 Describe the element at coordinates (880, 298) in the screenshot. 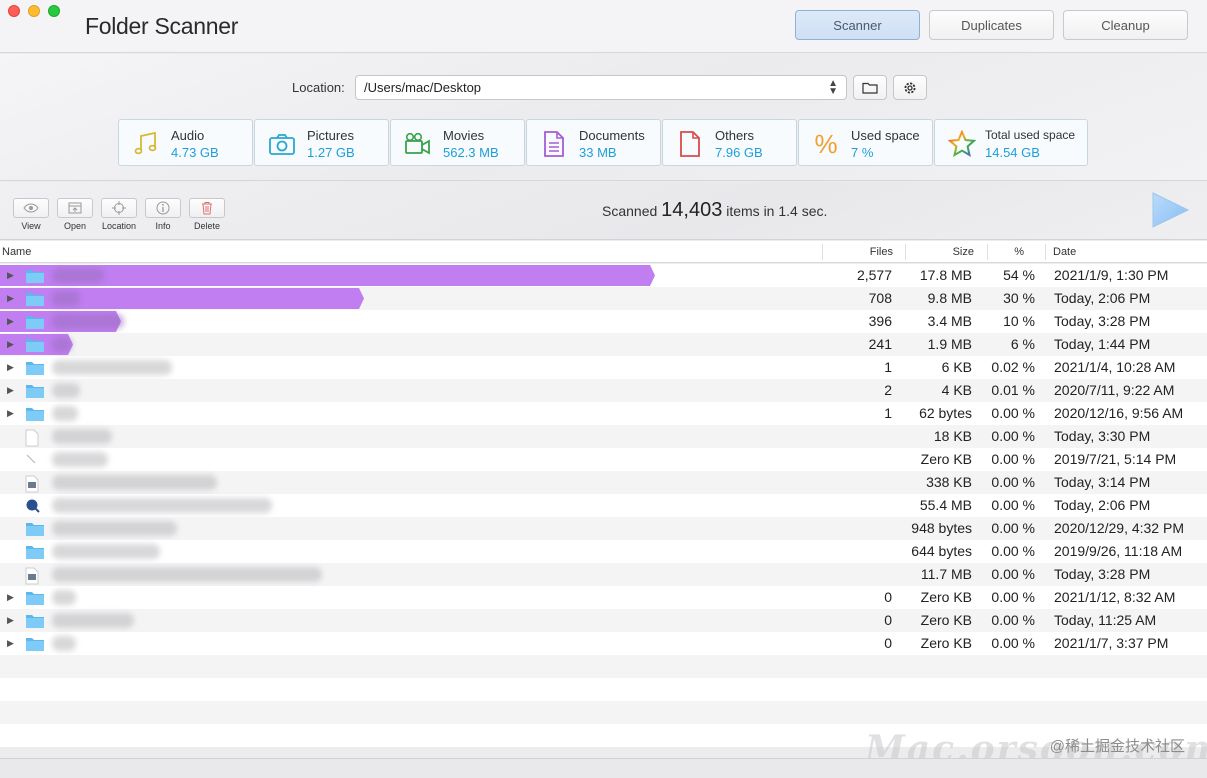

I see `item-files: 708` at that location.